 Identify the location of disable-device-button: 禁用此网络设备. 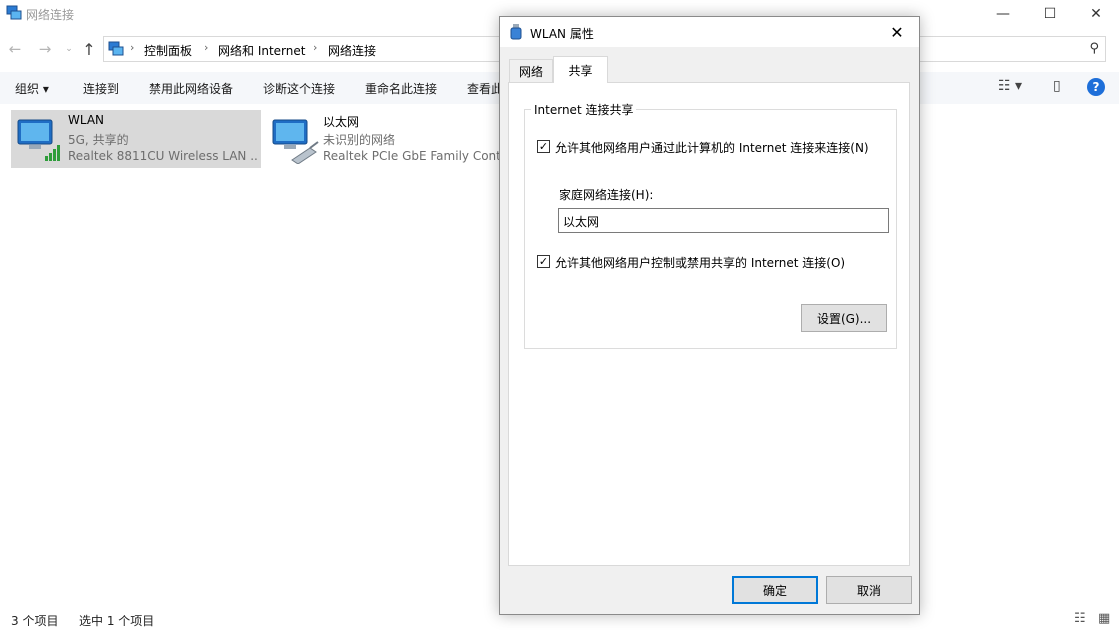
(191, 88).